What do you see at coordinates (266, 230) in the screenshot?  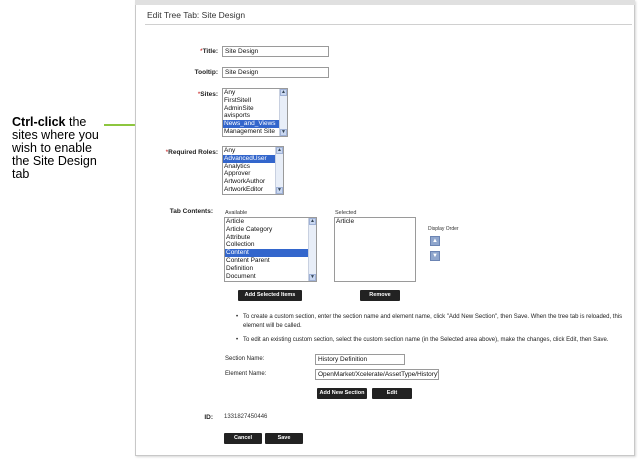 I see `available-option: Article Category` at bounding box center [266, 230].